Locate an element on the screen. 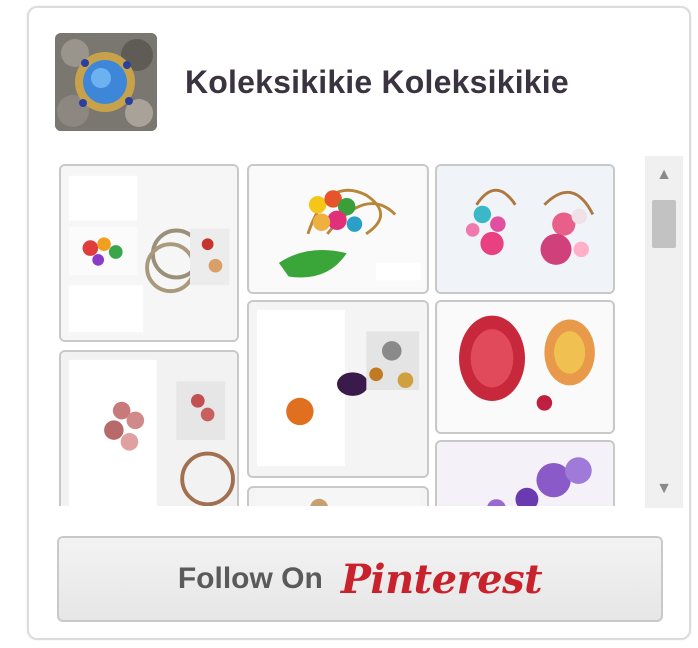 This screenshot has height=648, width=698. follow-on-pinterest-button: Follow On Pinterest is located at coordinates (360, 579).